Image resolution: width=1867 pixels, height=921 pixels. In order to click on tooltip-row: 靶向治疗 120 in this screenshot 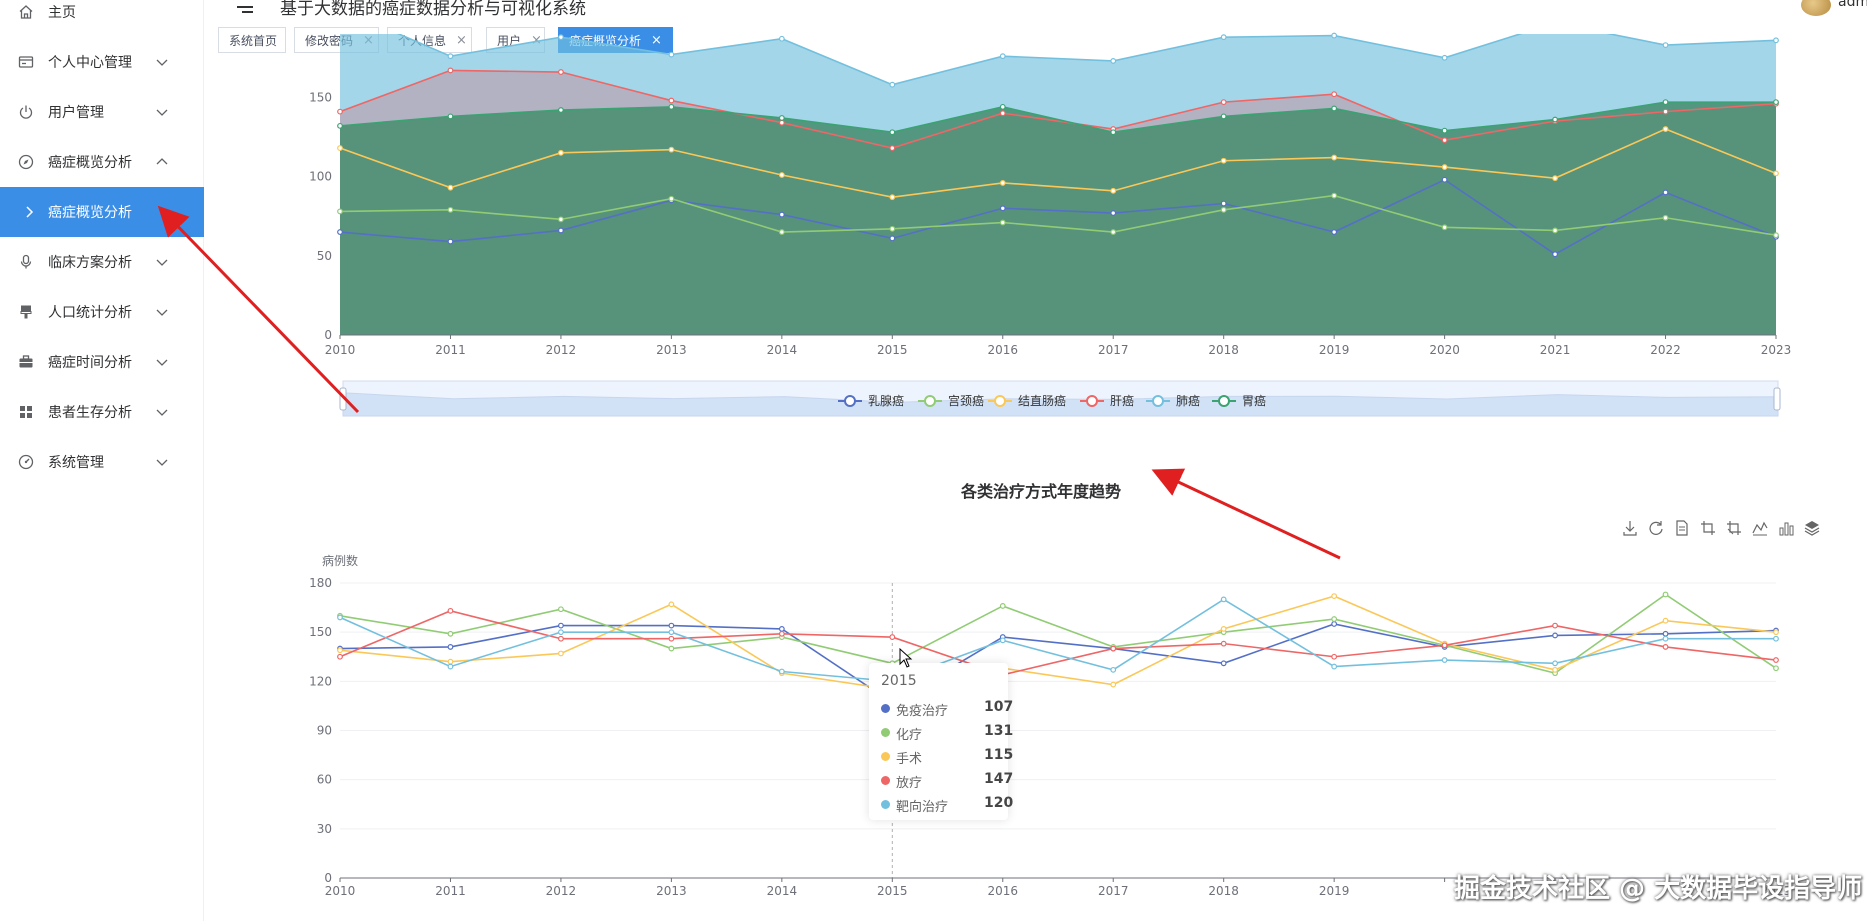, I will do `click(947, 805)`.